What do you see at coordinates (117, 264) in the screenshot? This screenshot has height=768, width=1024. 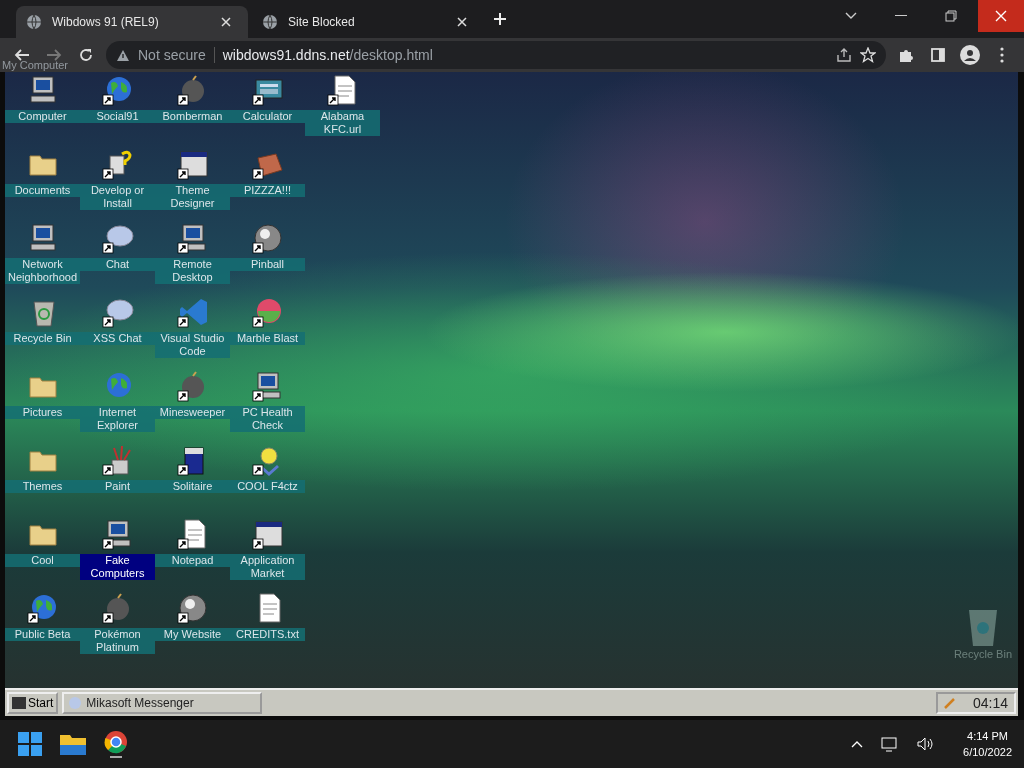 I see `desktop-icon-label: Chat` at bounding box center [117, 264].